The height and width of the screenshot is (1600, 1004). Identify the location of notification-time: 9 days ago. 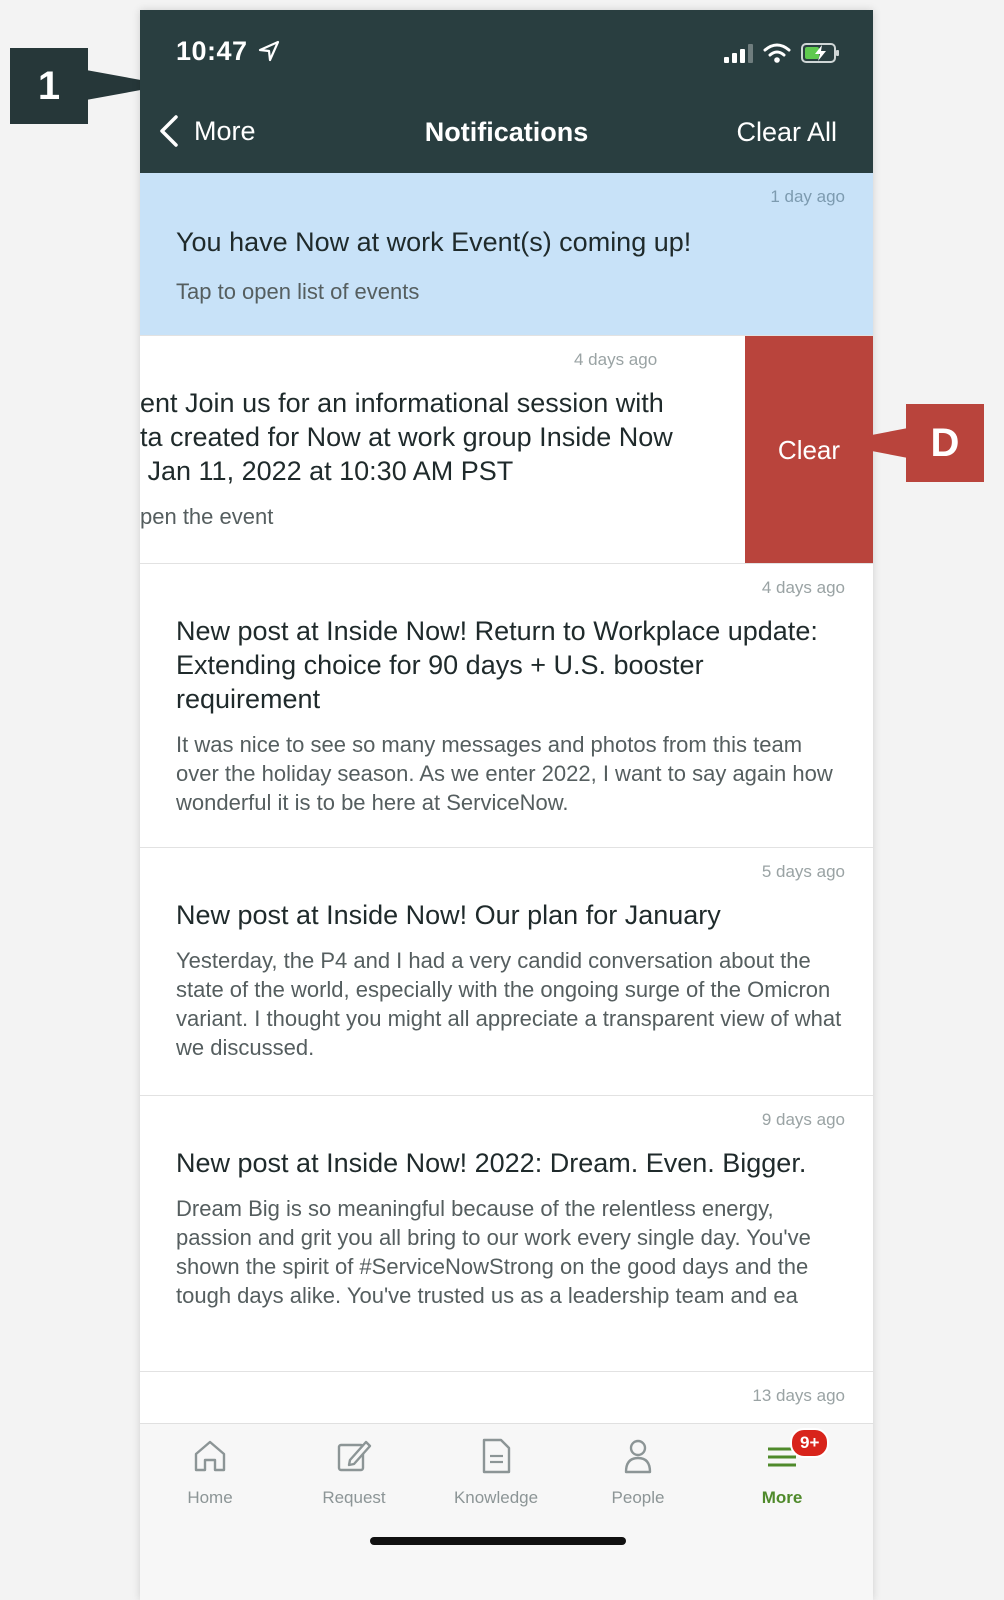
(803, 1119).